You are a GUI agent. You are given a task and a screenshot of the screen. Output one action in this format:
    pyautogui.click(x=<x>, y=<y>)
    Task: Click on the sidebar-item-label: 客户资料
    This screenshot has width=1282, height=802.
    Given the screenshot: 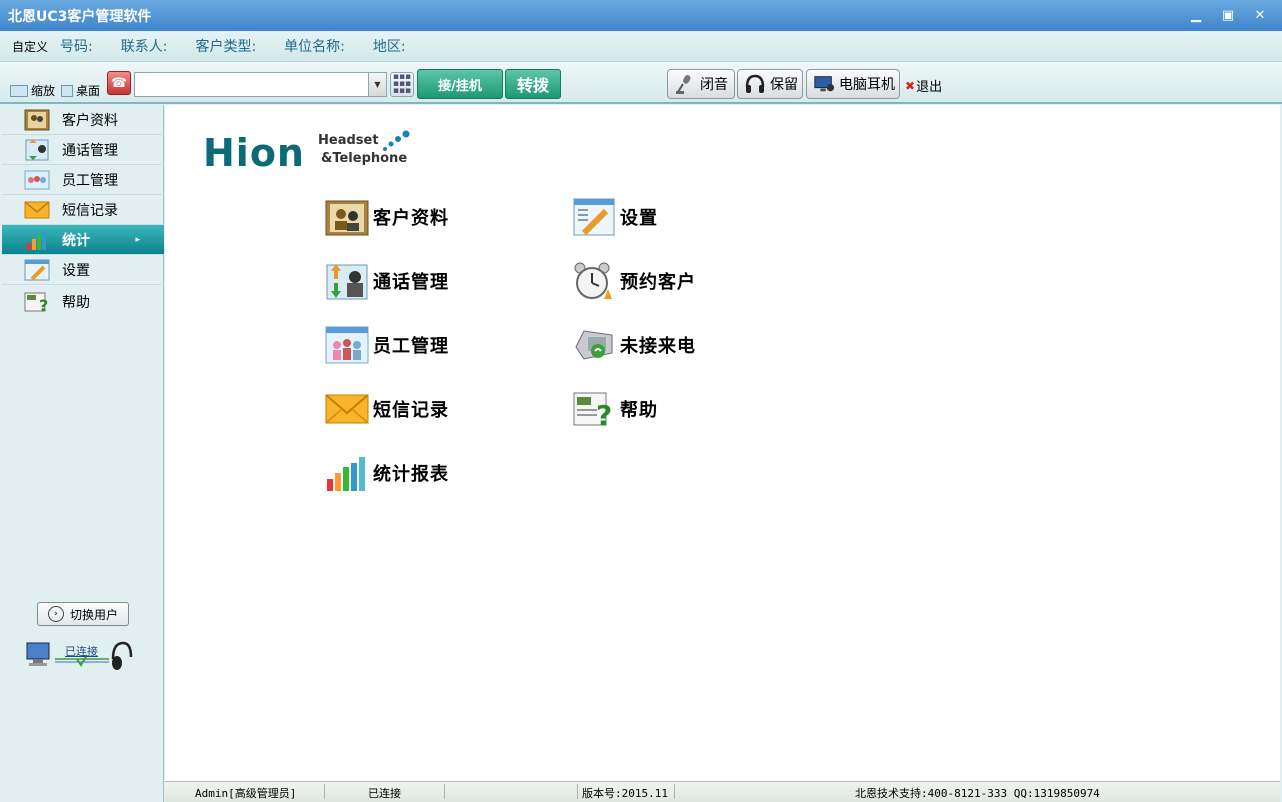 What is the action you would take?
    pyautogui.click(x=90, y=120)
    